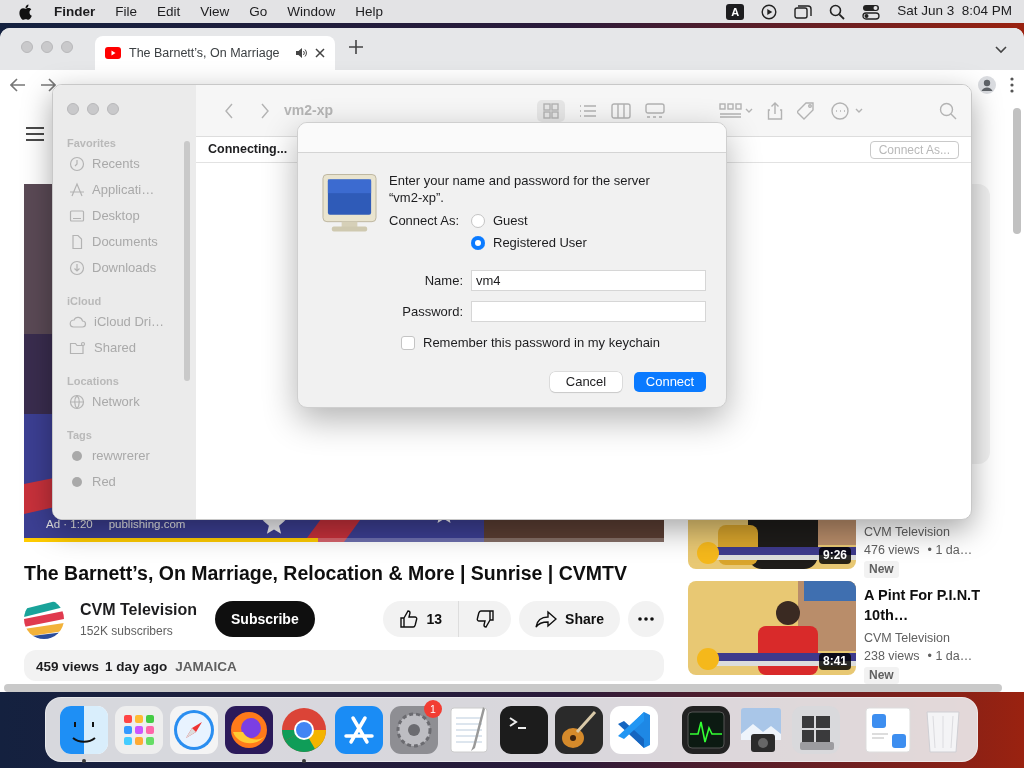  Describe the element at coordinates (546, 619) in the screenshot. I see `share-arrow-icon` at that location.